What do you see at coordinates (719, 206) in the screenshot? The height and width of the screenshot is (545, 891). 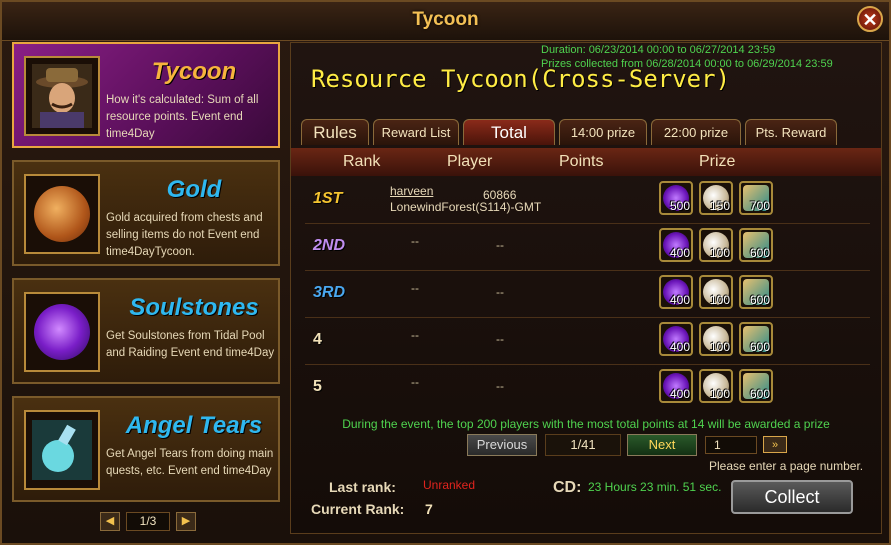 I see `prize-qty: 150` at bounding box center [719, 206].